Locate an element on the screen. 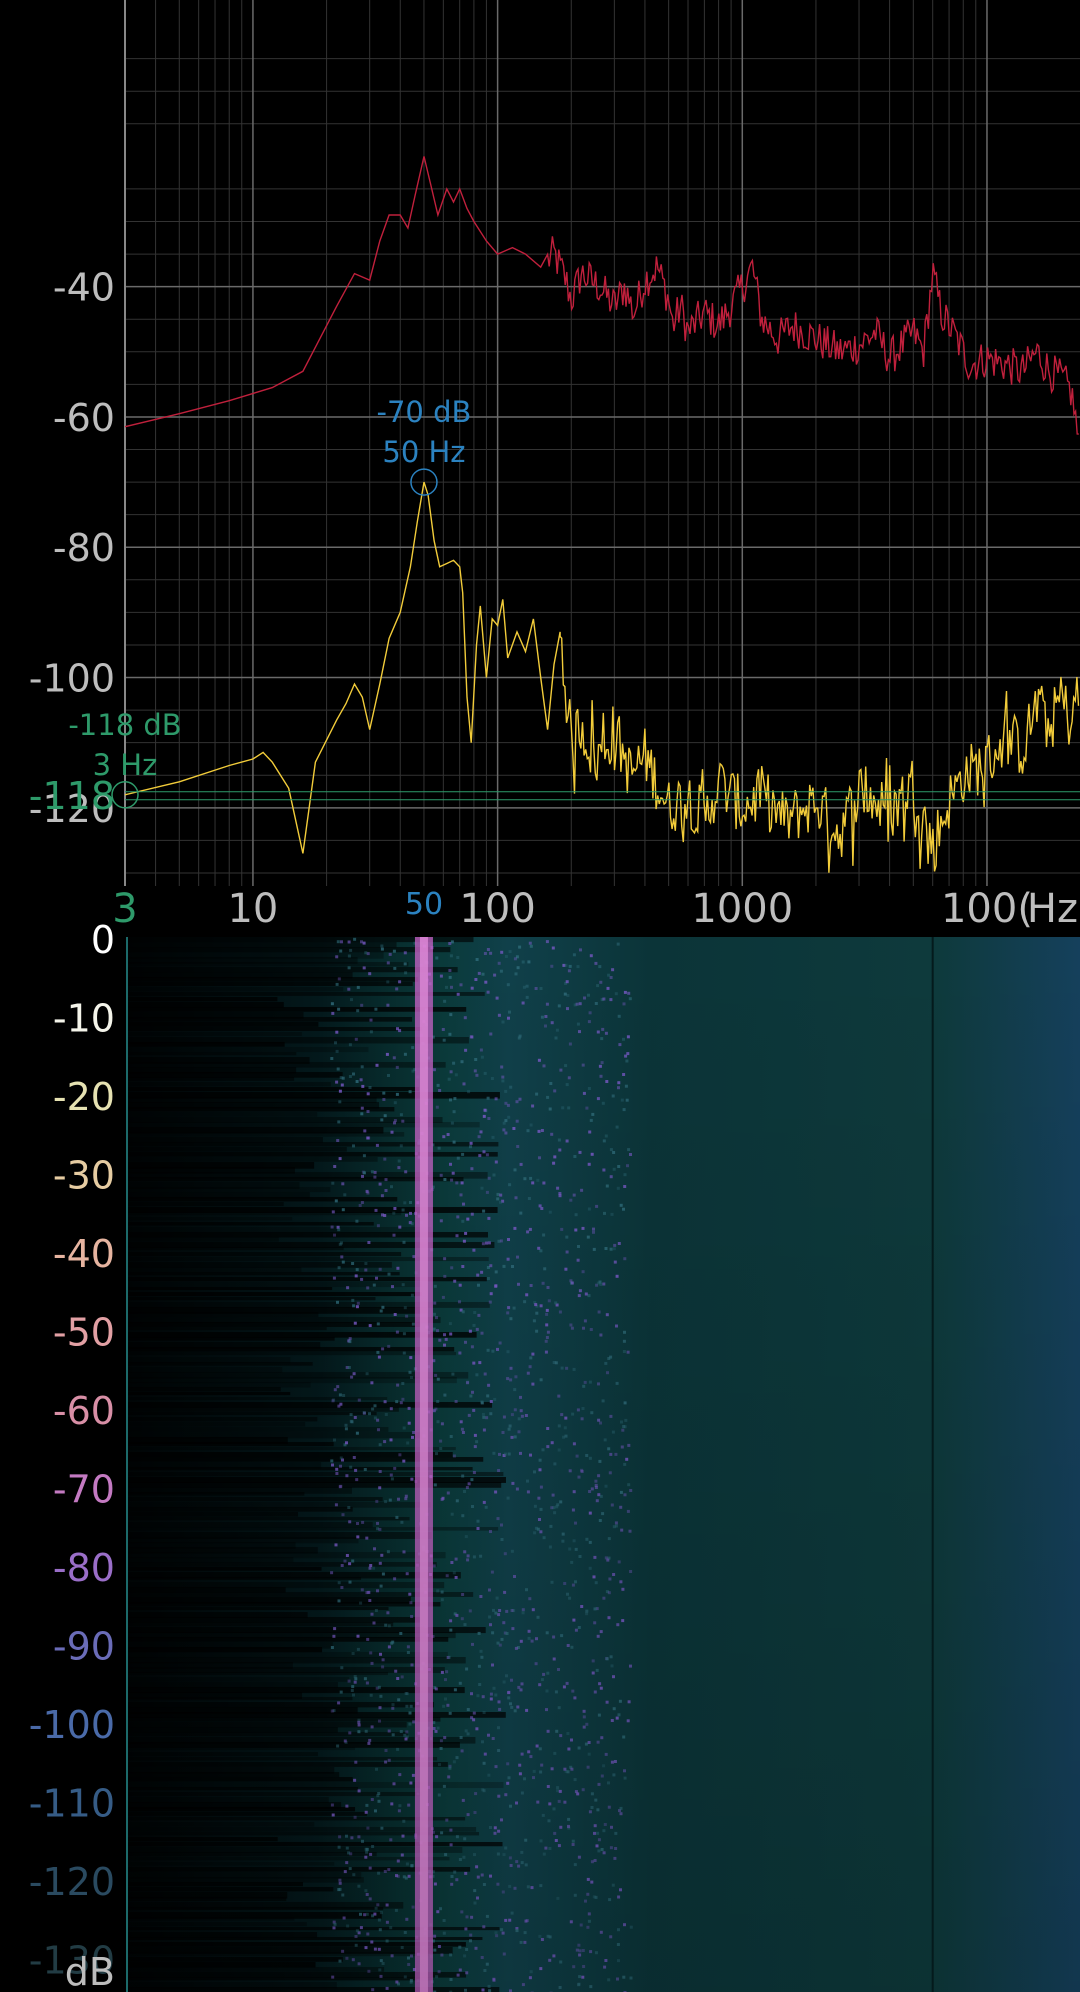  spectrogram-y-tick-label: -50 is located at coordinates (84, 1333).